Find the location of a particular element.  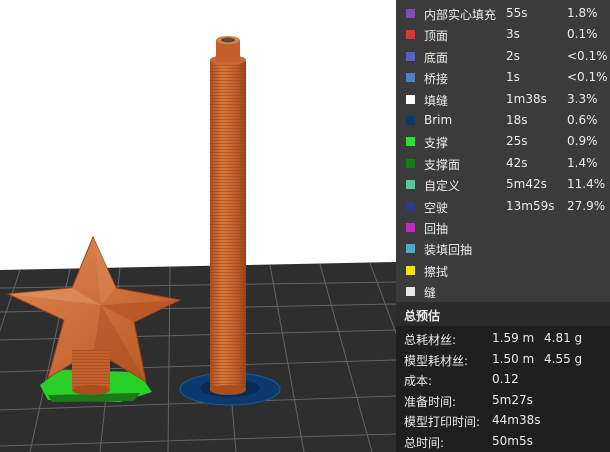

legend-time: 1s is located at coordinates (513, 77).